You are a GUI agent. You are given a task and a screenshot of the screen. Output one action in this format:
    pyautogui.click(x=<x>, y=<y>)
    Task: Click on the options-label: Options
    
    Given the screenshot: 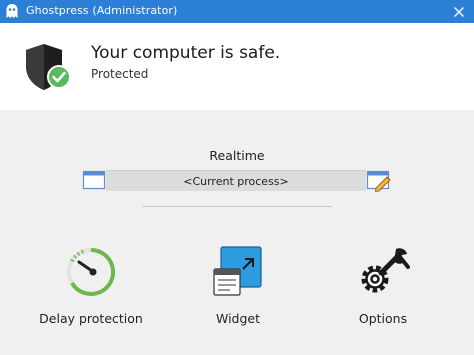 What is the action you would take?
    pyautogui.click(x=383, y=318)
    